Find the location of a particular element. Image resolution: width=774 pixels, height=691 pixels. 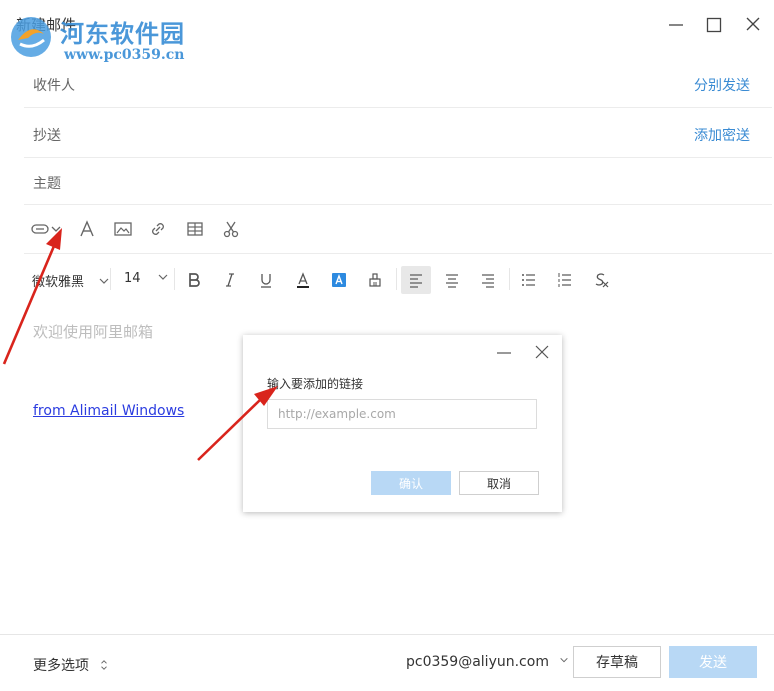

clear-format-button is located at coordinates (601, 280).